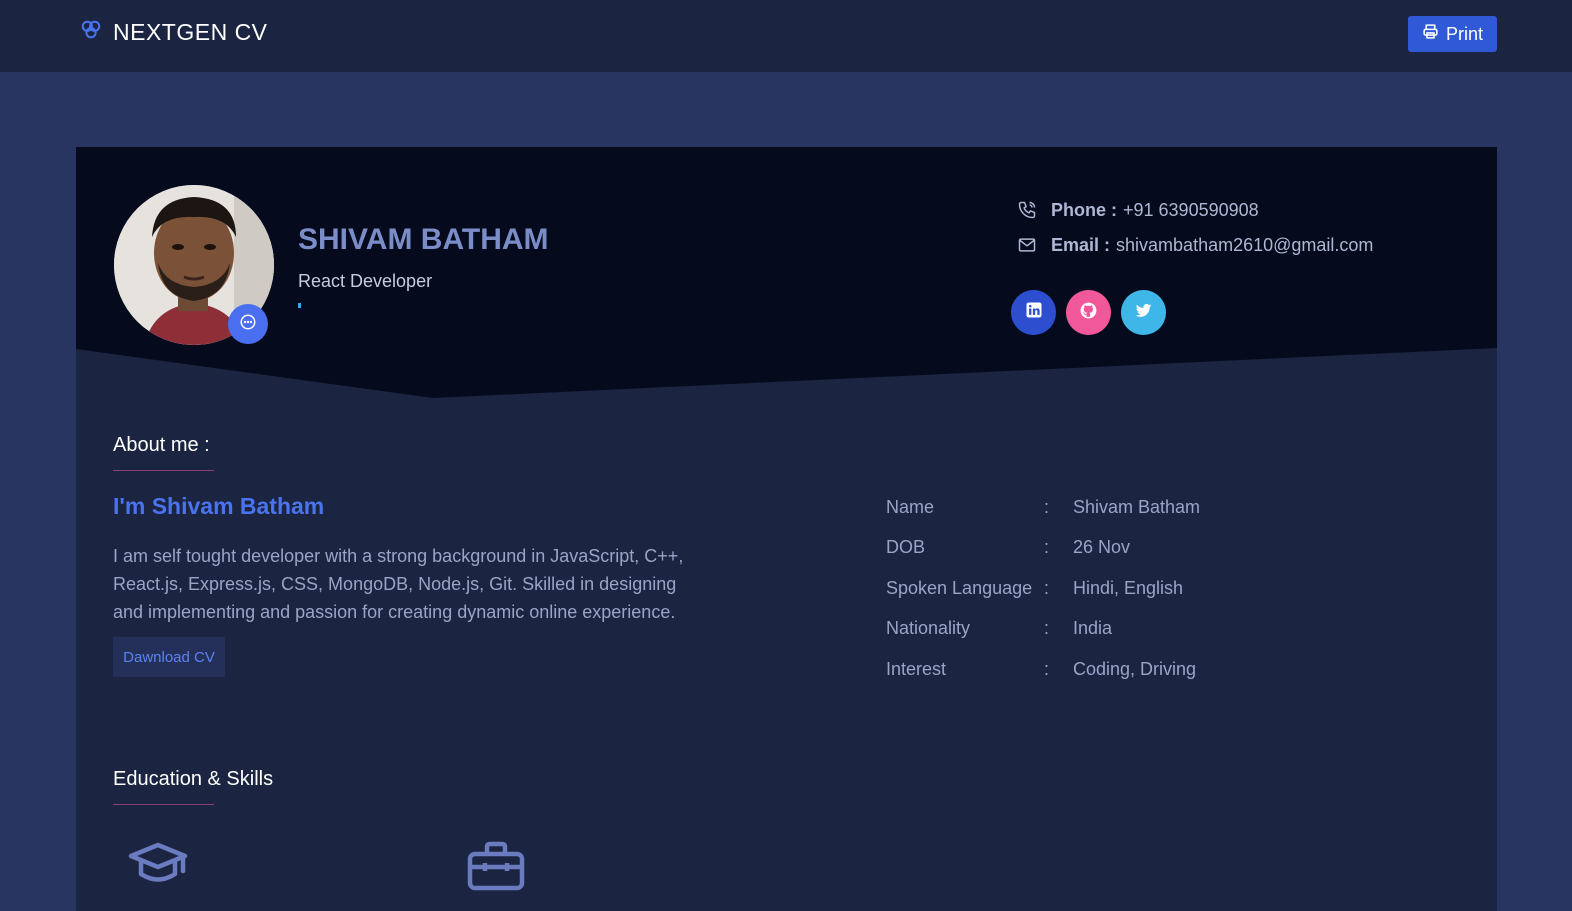 The image size is (1572, 911). Describe the element at coordinates (193, 779) in the screenshot. I see `education-title: Education & Skills` at that location.